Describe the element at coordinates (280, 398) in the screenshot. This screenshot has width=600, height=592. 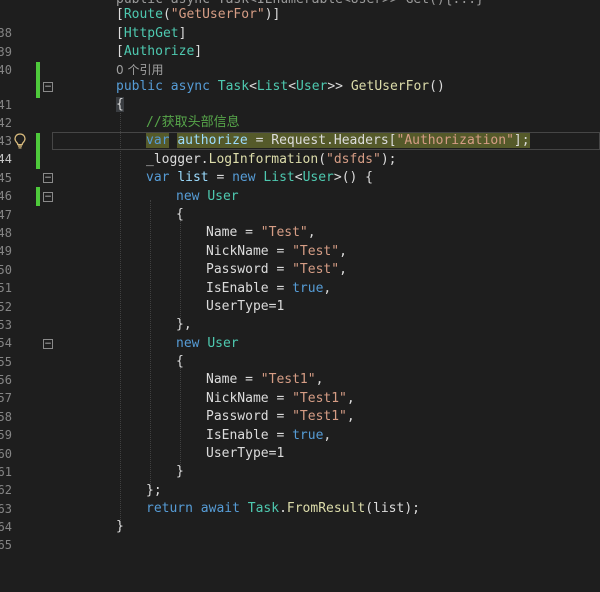
I see `code-text: NickName = "Test1",` at that location.